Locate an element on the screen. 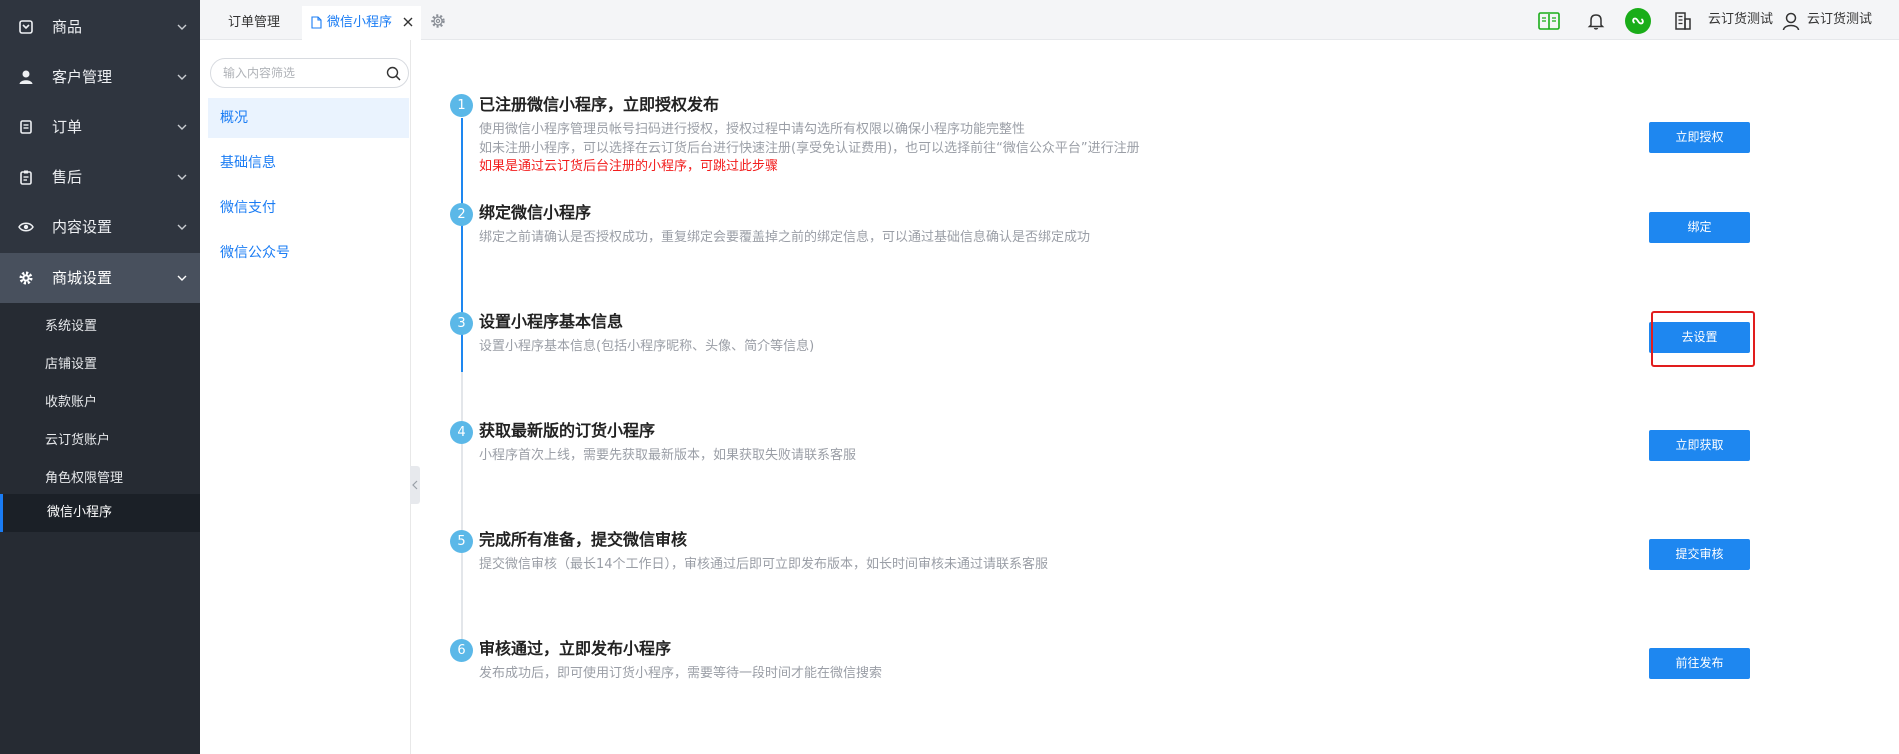 This screenshot has height=754, width=1899. submenu-label: 微信小程序 is located at coordinates (80, 512).